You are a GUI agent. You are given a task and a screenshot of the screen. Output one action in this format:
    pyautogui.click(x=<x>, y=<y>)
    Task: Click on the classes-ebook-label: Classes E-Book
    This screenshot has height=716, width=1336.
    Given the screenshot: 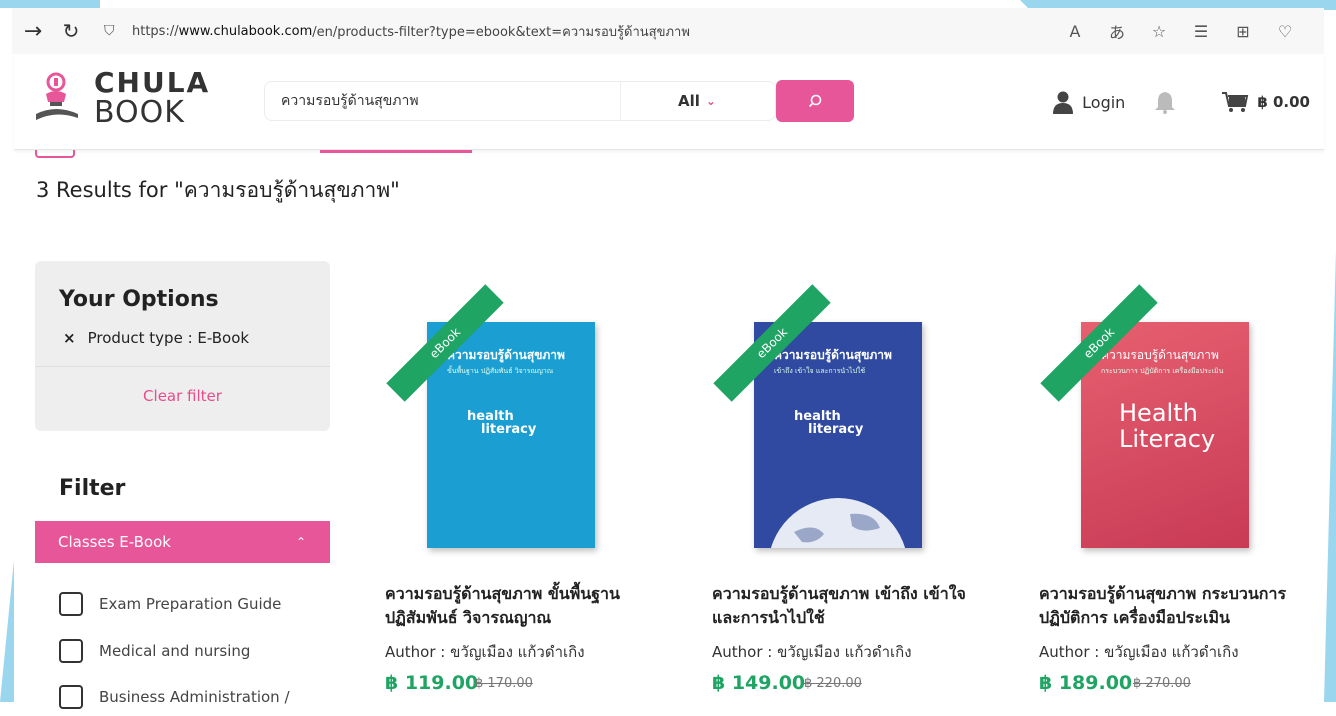 What is the action you would take?
    pyautogui.click(x=114, y=542)
    